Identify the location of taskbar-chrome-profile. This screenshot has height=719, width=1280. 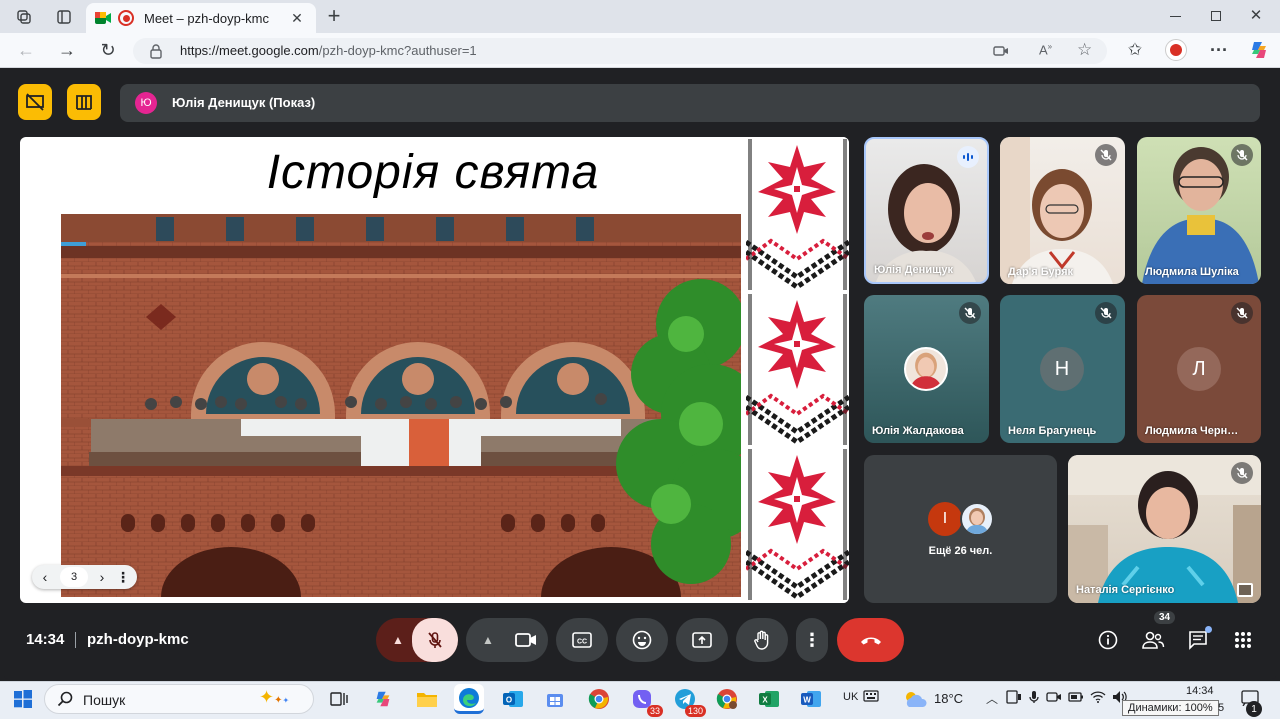
(727, 699).